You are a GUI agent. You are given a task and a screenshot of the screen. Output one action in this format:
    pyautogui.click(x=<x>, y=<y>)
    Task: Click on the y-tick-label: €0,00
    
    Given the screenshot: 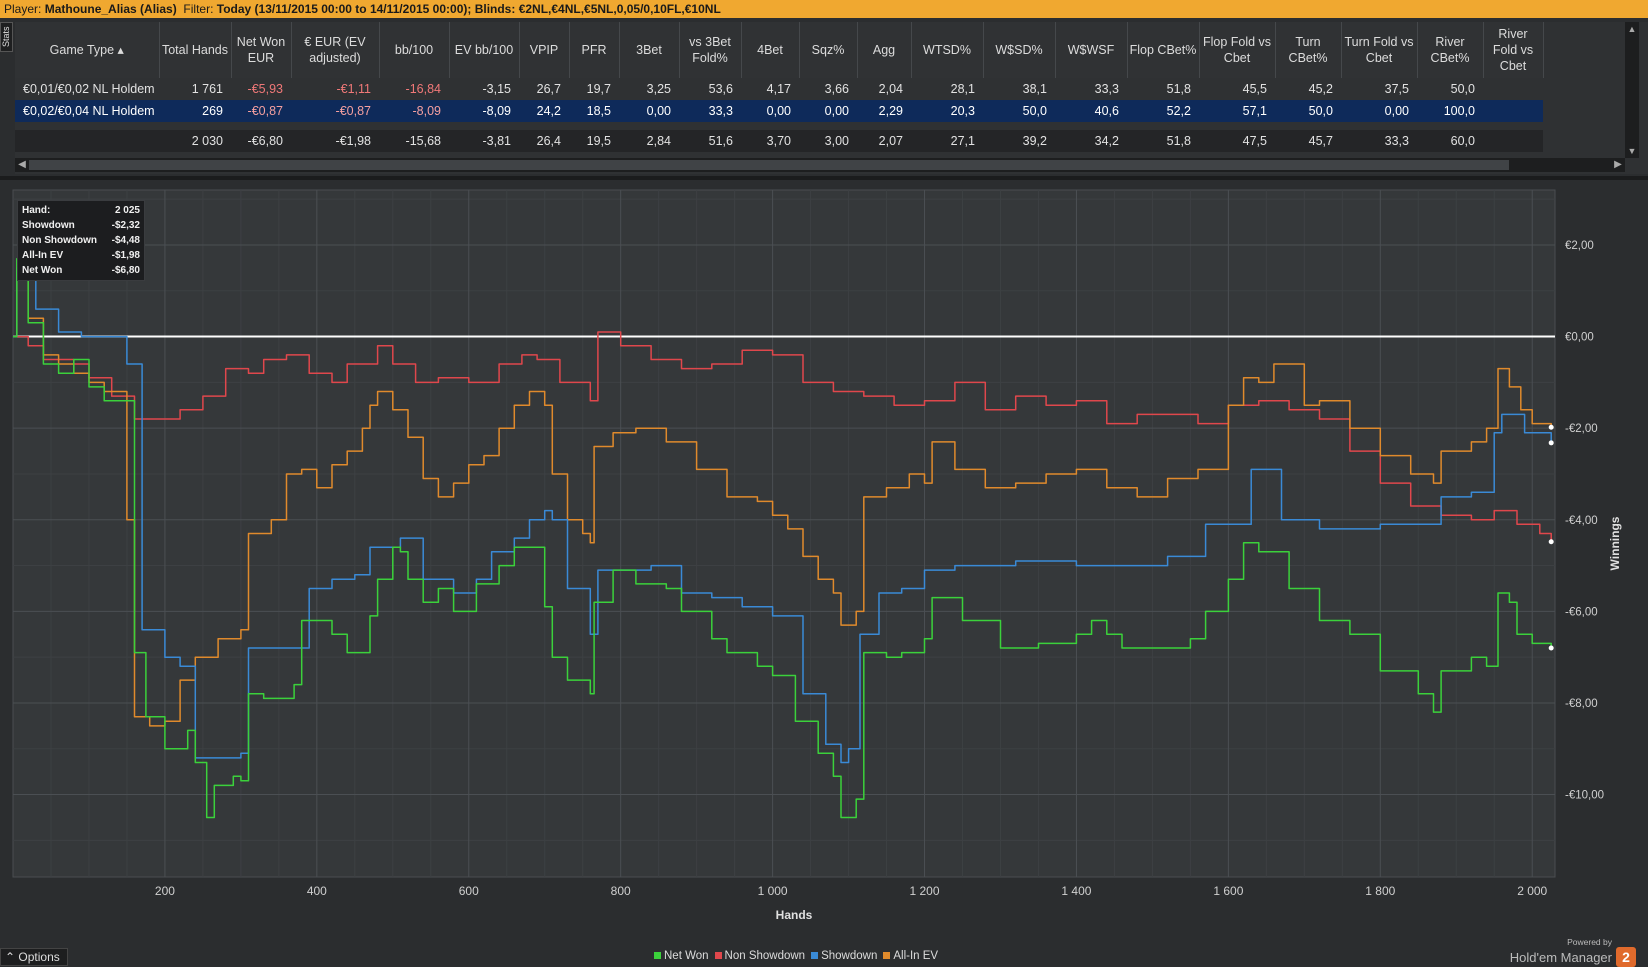 What is the action you would take?
    pyautogui.click(x=1579, y=338)
    